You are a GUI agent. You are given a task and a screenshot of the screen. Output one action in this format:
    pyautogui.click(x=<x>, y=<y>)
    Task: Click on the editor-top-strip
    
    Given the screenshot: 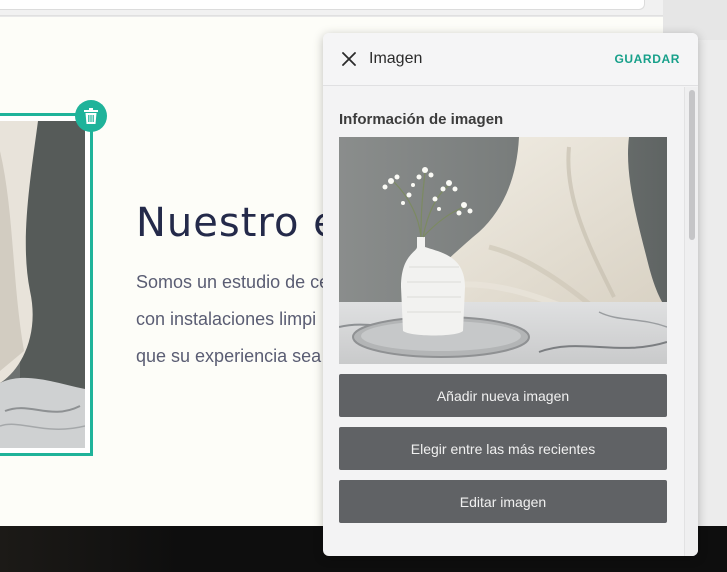 What is the action you would take?
    pyautogui.click(x=331, y=8)
    